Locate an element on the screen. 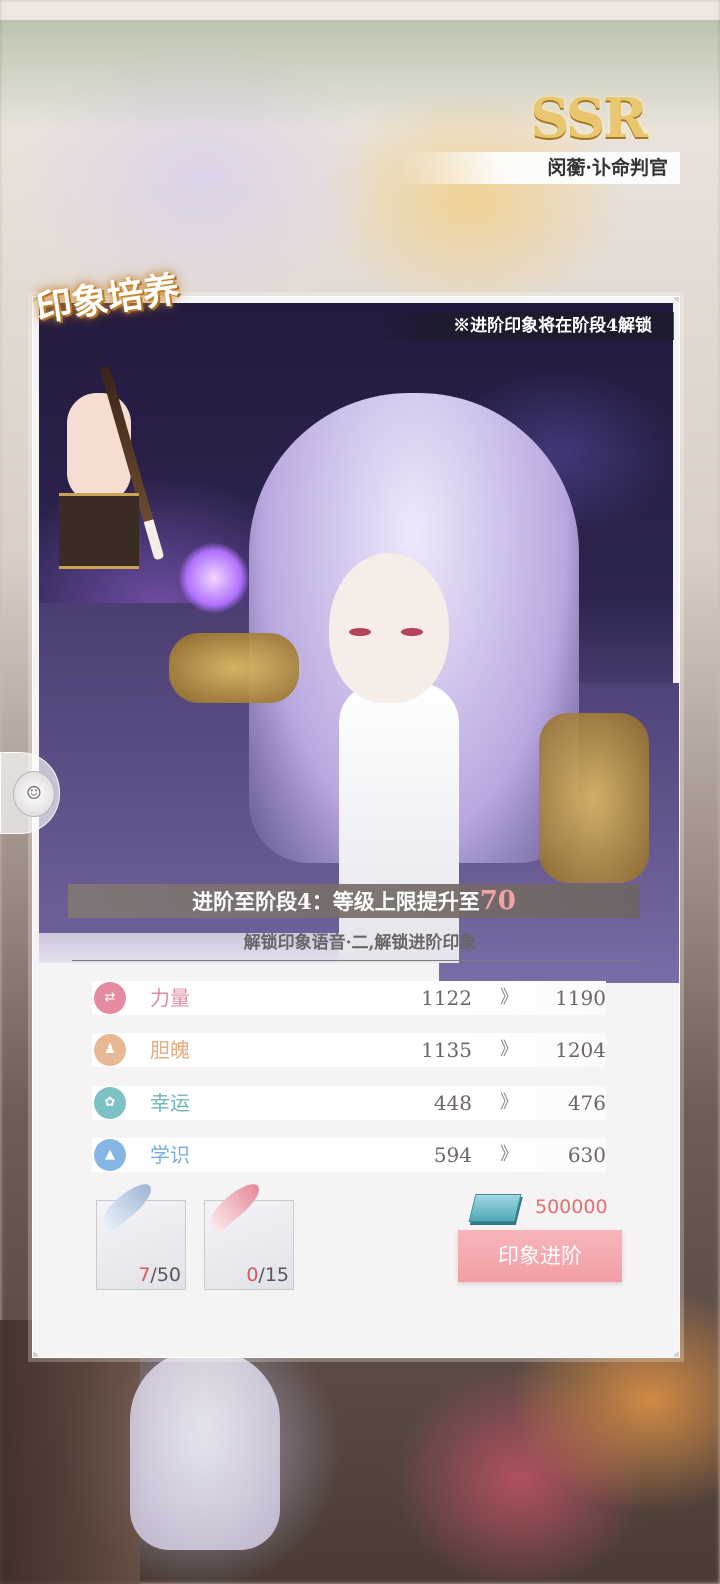  stage-text: 进阶至阶段4：等级上限提升至 is located at coordinates (336, 901).